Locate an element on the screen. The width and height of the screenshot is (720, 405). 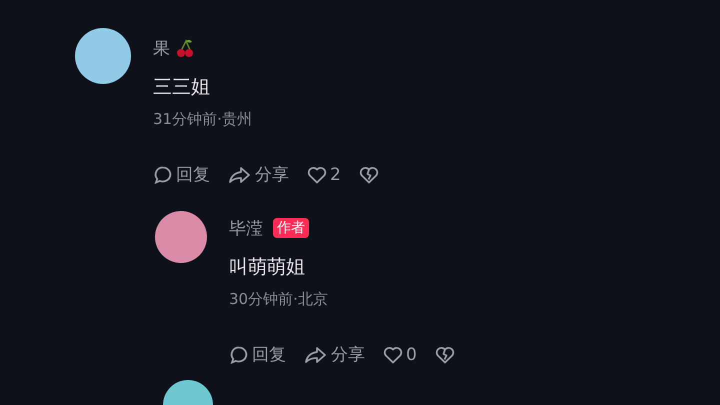
like-button: 2 is located at coordinates (324, 174).